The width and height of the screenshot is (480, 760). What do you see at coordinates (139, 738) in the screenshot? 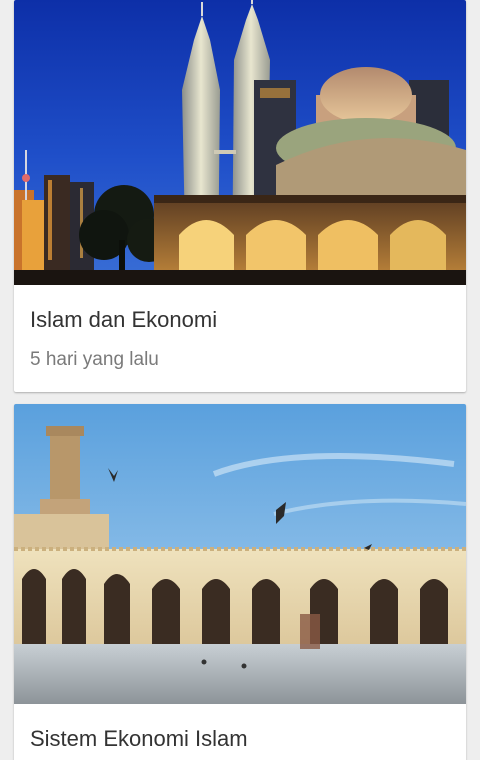
I see `article-title: Sistem Ekonomi Islam` at bounding box center [139, 738].